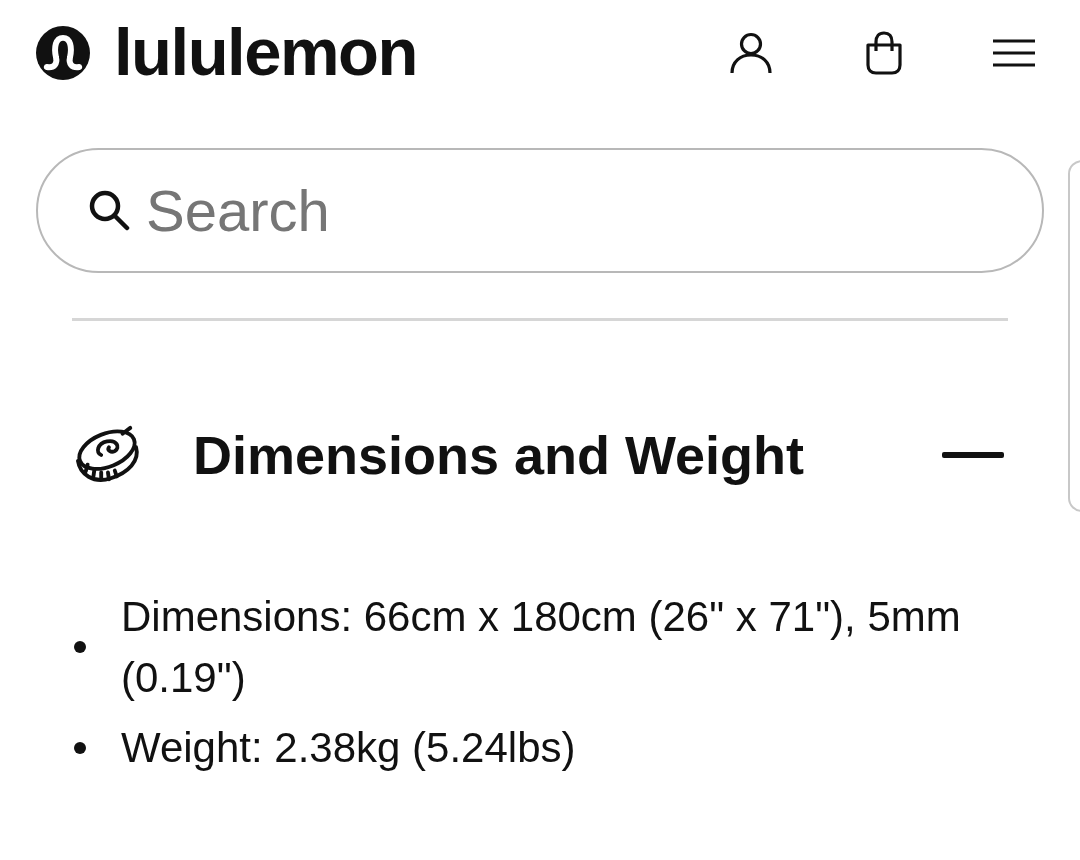  I want to click on brand-wordmark: lululemon, so click(265, 53).